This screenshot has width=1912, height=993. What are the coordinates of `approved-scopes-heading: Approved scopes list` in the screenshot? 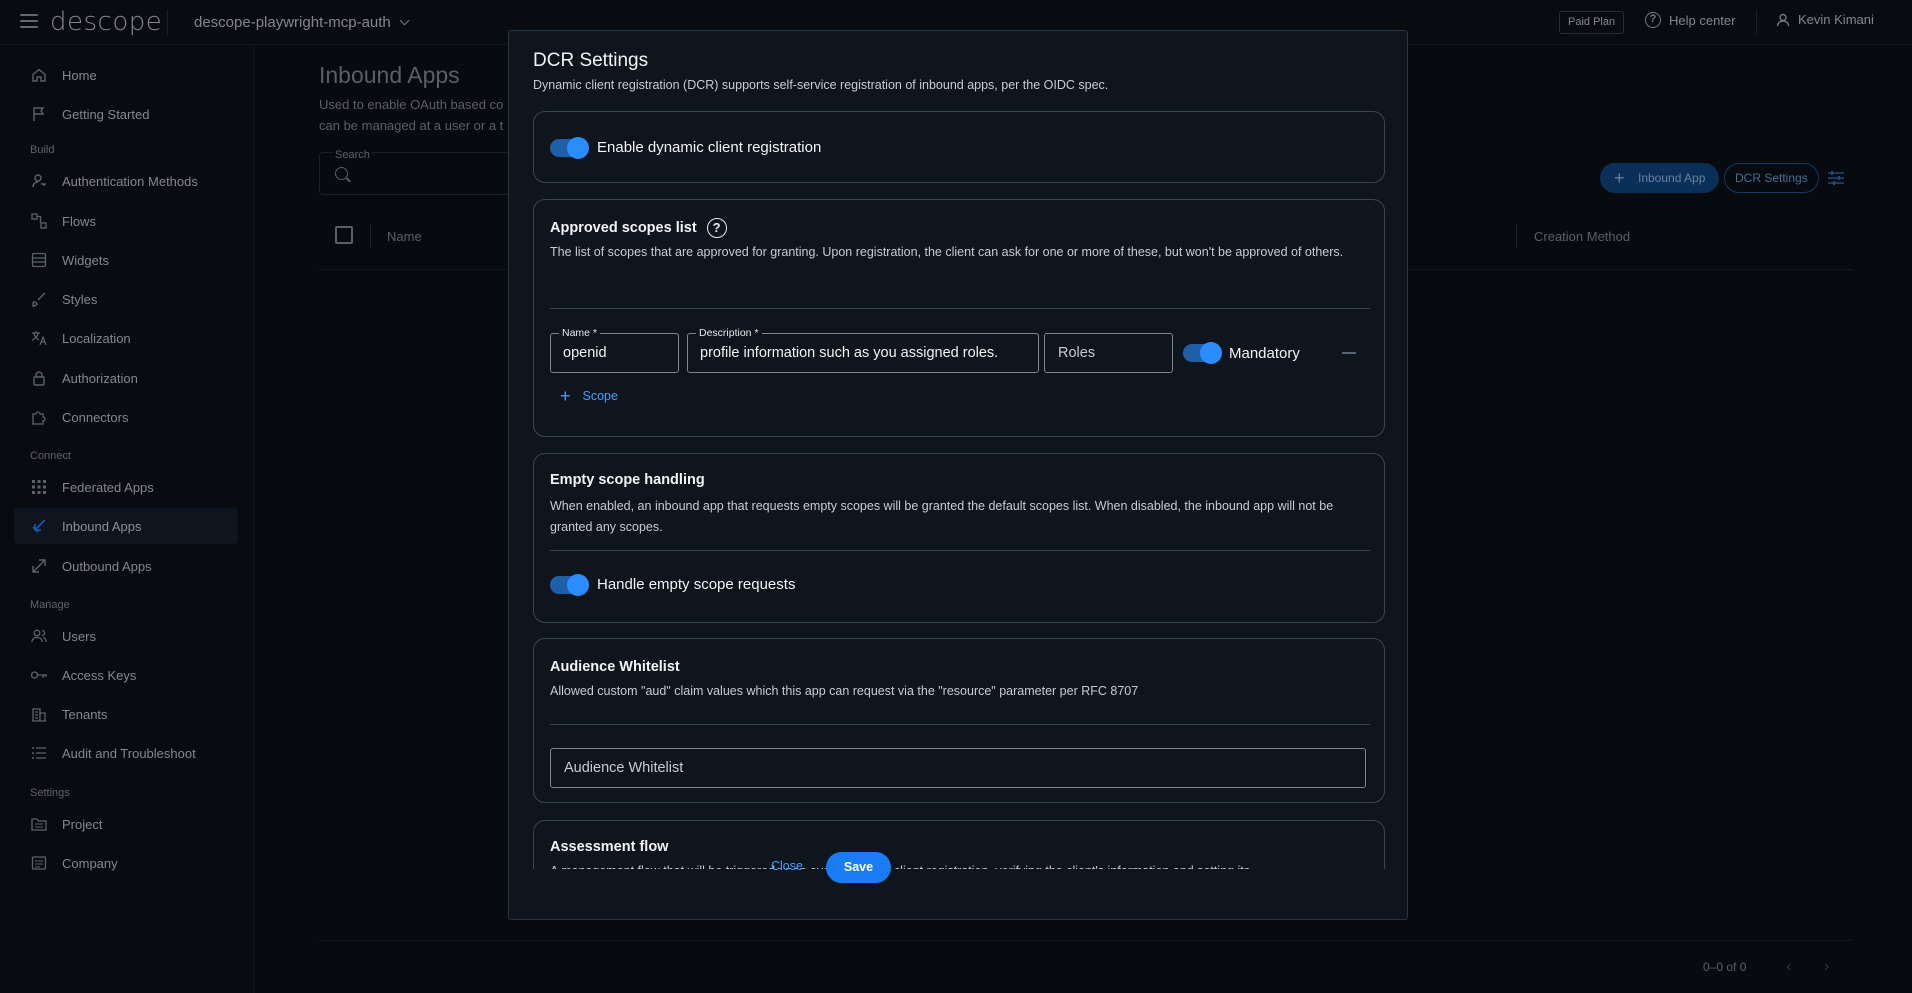 It's located at (623, 228).